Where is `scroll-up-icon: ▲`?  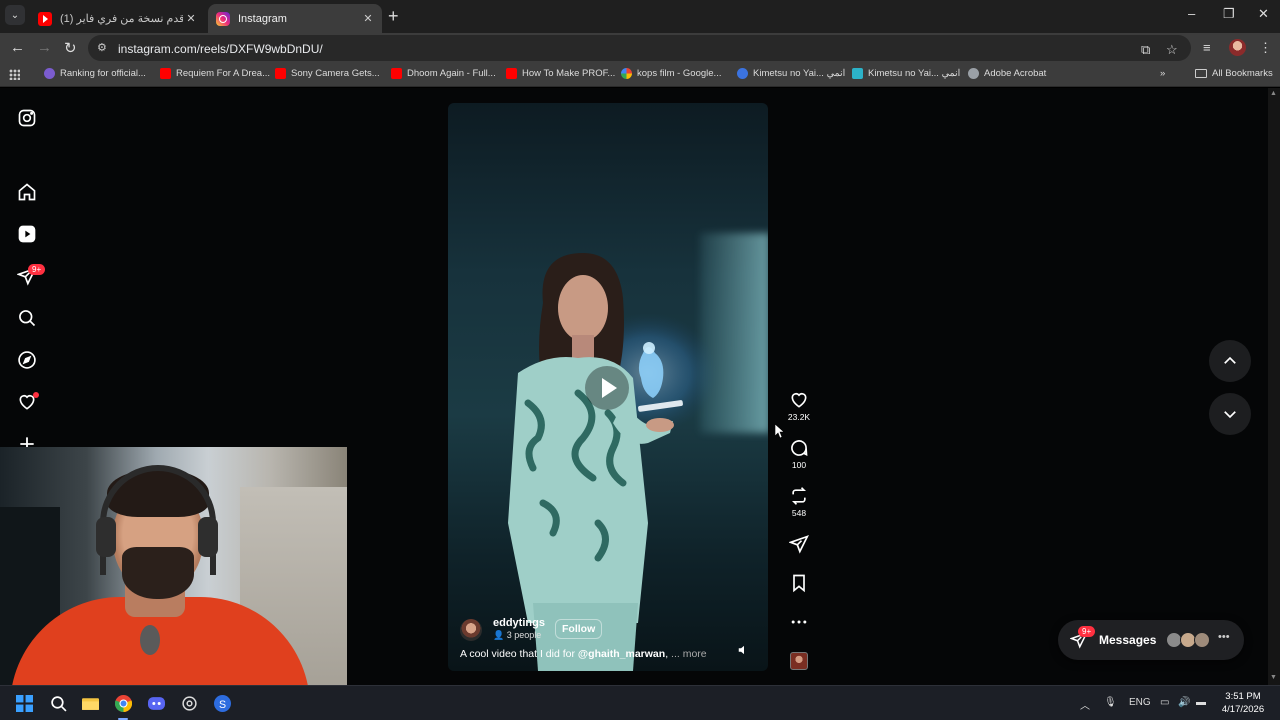
scroll-up-icon: ▲ is located at coordinates (1273, 93).